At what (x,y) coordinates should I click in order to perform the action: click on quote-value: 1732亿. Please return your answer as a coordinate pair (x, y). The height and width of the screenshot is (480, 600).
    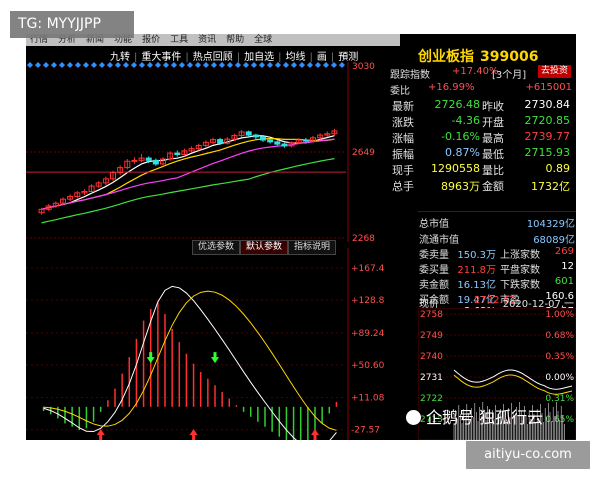
    Looking at the image, I should click on (550, 186).